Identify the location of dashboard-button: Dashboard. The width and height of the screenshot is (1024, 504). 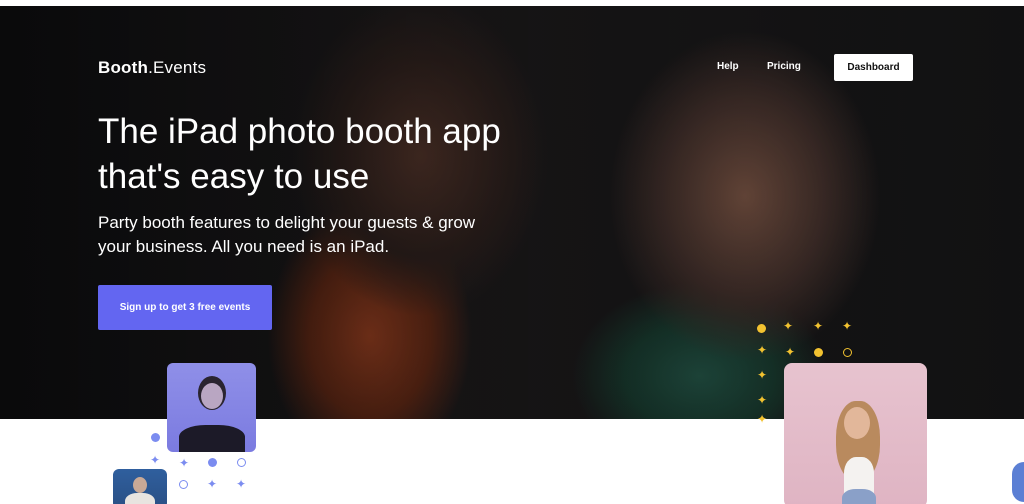
(873, 67).